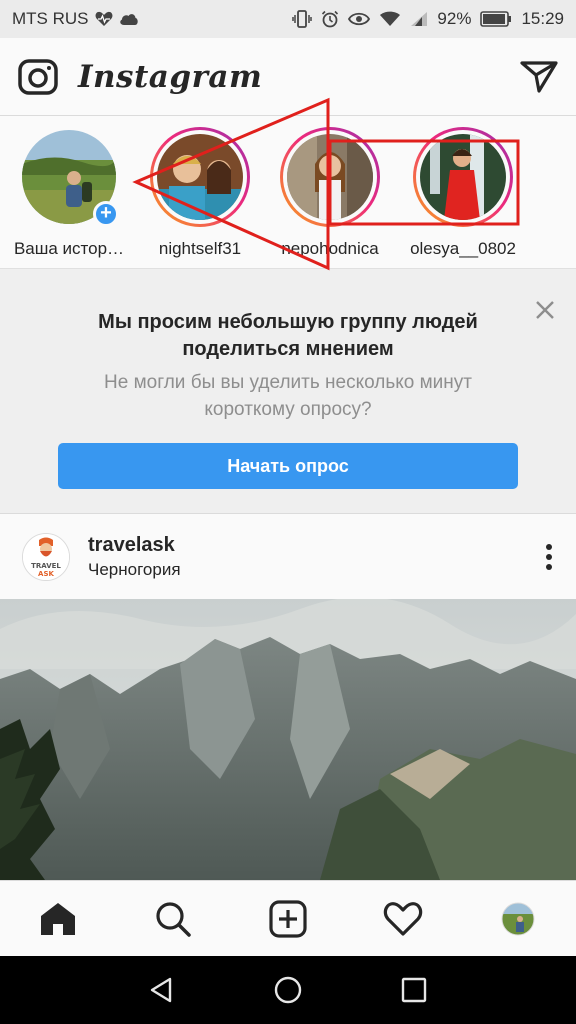 This screenshot has height=1024, width=576. What do you see at coordinates (69, 177) in the screenshot?
I see `story-avatar-ring: +` at bounding box center [69, 177].